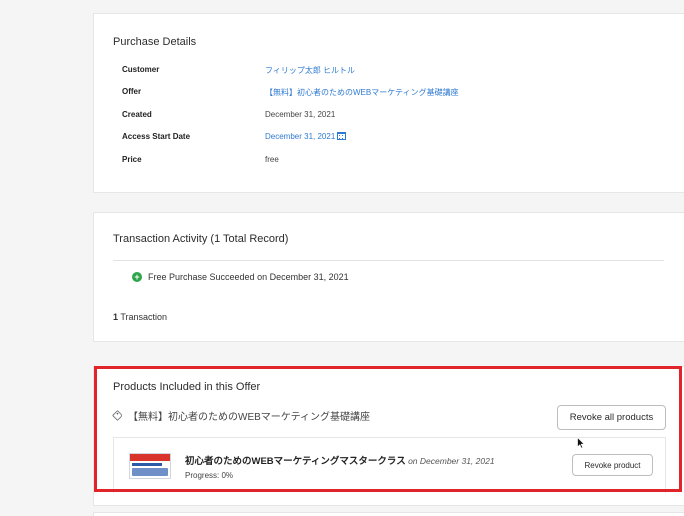  I want to click on transaction-count: 1 Transaction, so click(140, 317).